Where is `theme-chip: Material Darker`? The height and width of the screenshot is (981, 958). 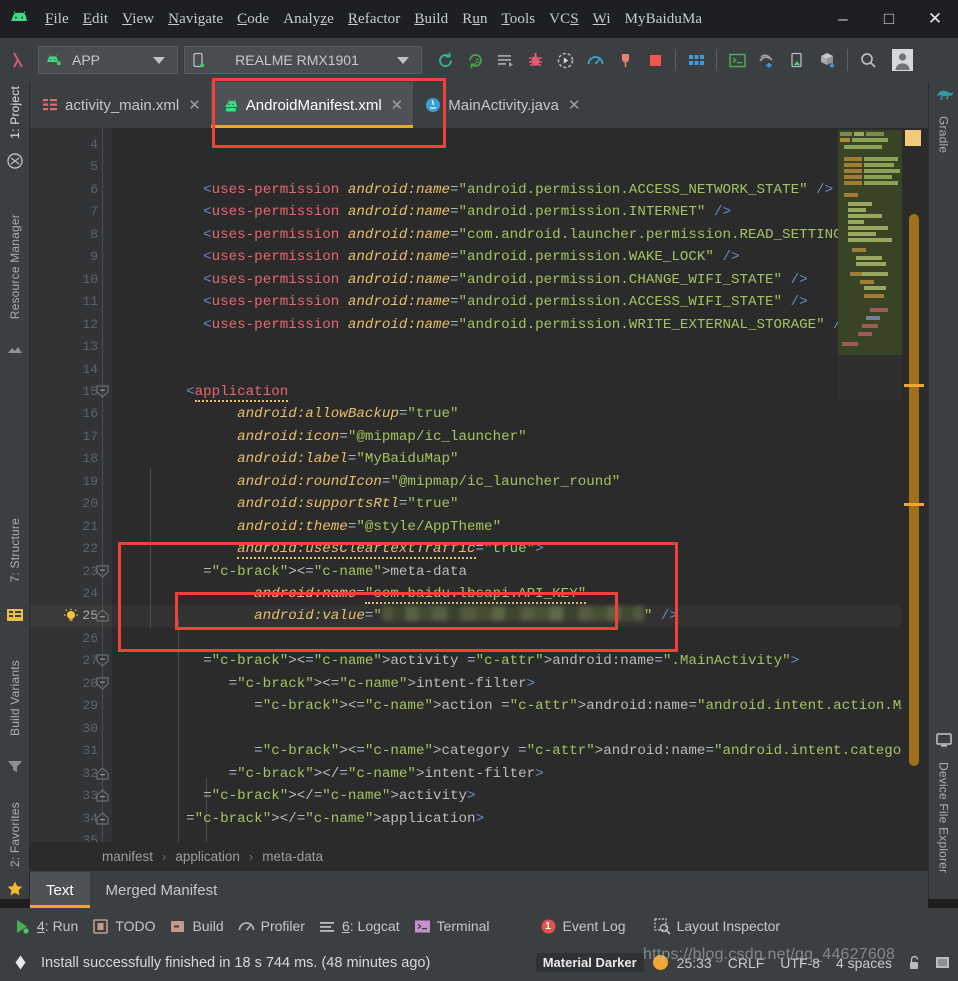
theme-chip: Material Darker is located at coordinates (589, 962).